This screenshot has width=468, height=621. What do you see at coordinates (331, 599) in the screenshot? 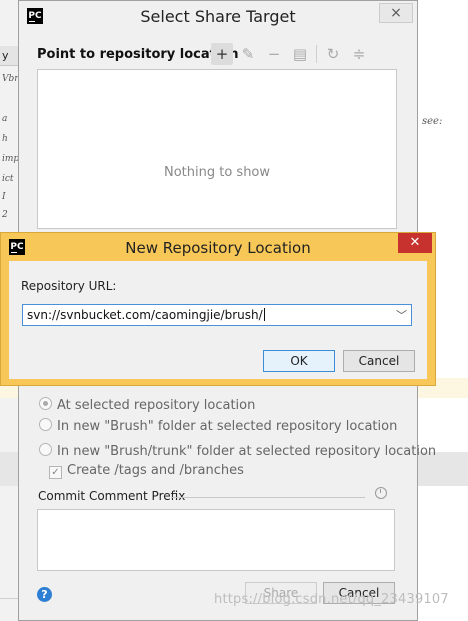
I see `watermark: https://blog.csdn.net/qq_23439107` at bounding box center [331, 599].